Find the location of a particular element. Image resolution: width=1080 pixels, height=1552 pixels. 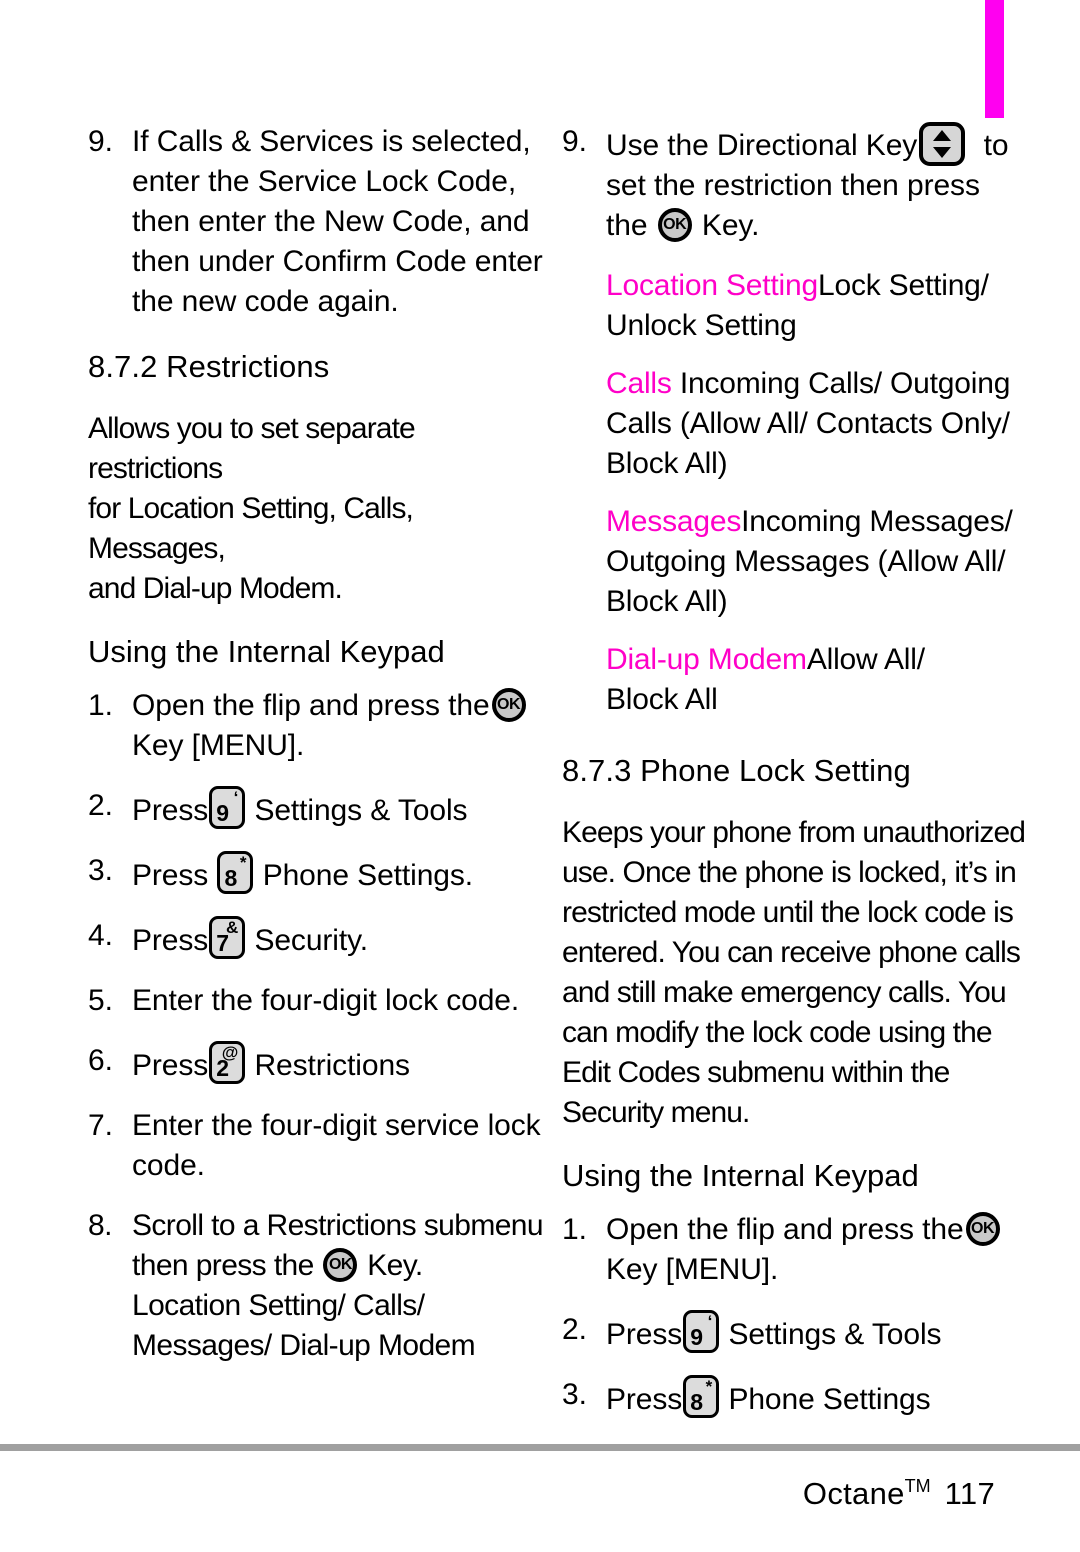

step-number: 2. is located at coordinates (100, 805).